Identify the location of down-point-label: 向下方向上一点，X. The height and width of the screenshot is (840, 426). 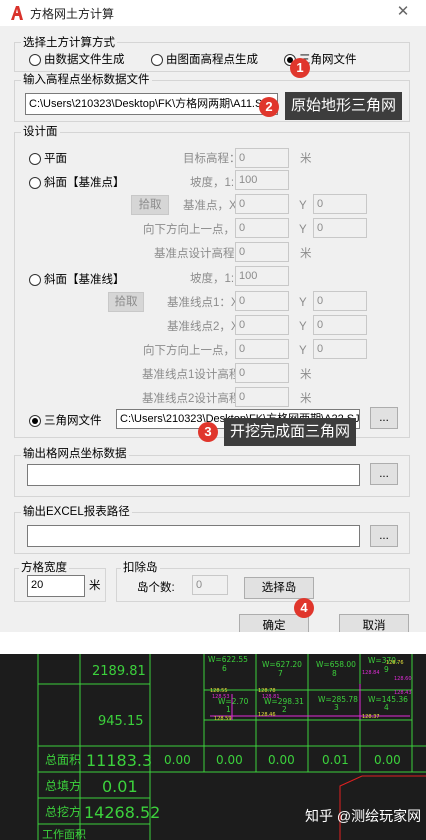
(193, 230).